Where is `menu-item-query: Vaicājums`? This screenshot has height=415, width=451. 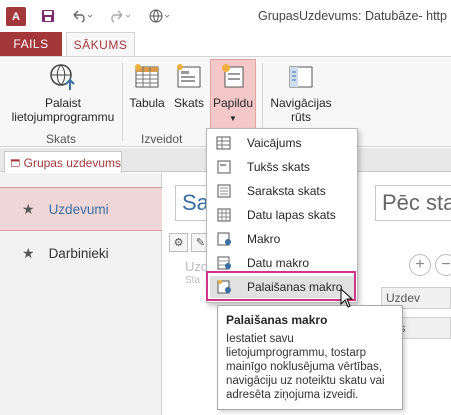 menu-item-query: Vaicājums is located at coordinates (282, 143).